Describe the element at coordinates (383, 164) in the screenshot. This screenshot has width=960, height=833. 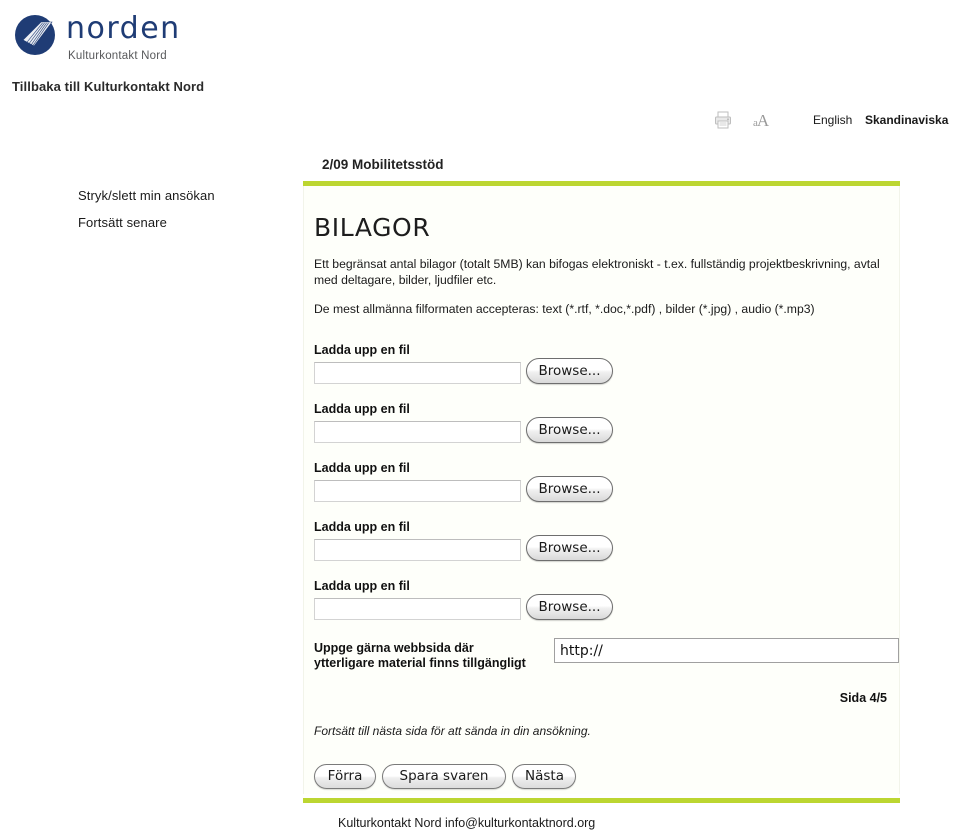
I see `page-title: 2/09 Mobilitetsstöd` at that location.